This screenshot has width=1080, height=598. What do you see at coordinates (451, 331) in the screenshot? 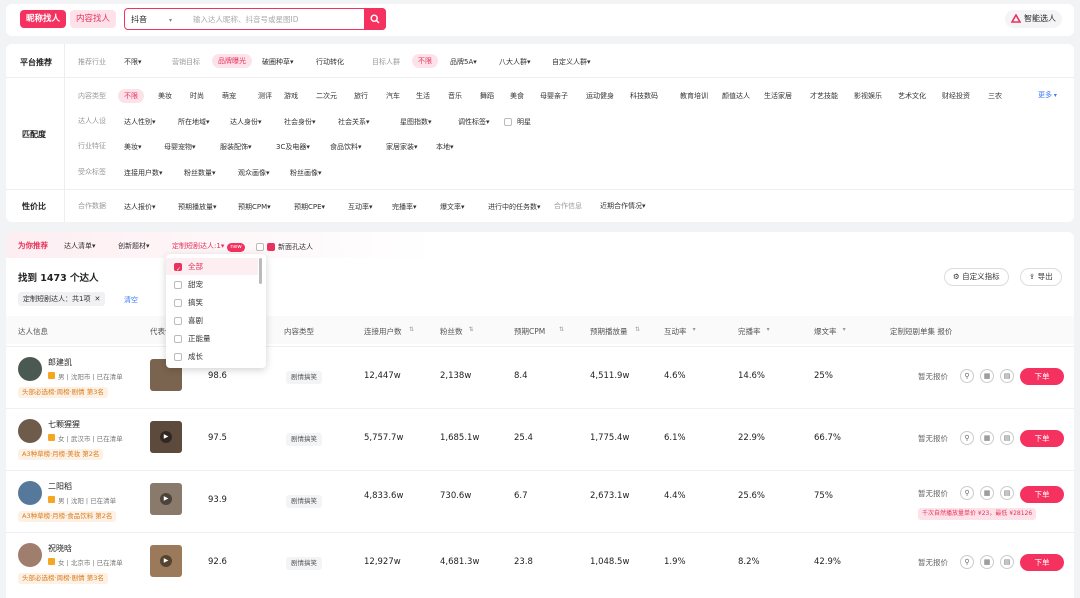
I see `col-header-5: 粉丝数` at bounding box center [451, 331].